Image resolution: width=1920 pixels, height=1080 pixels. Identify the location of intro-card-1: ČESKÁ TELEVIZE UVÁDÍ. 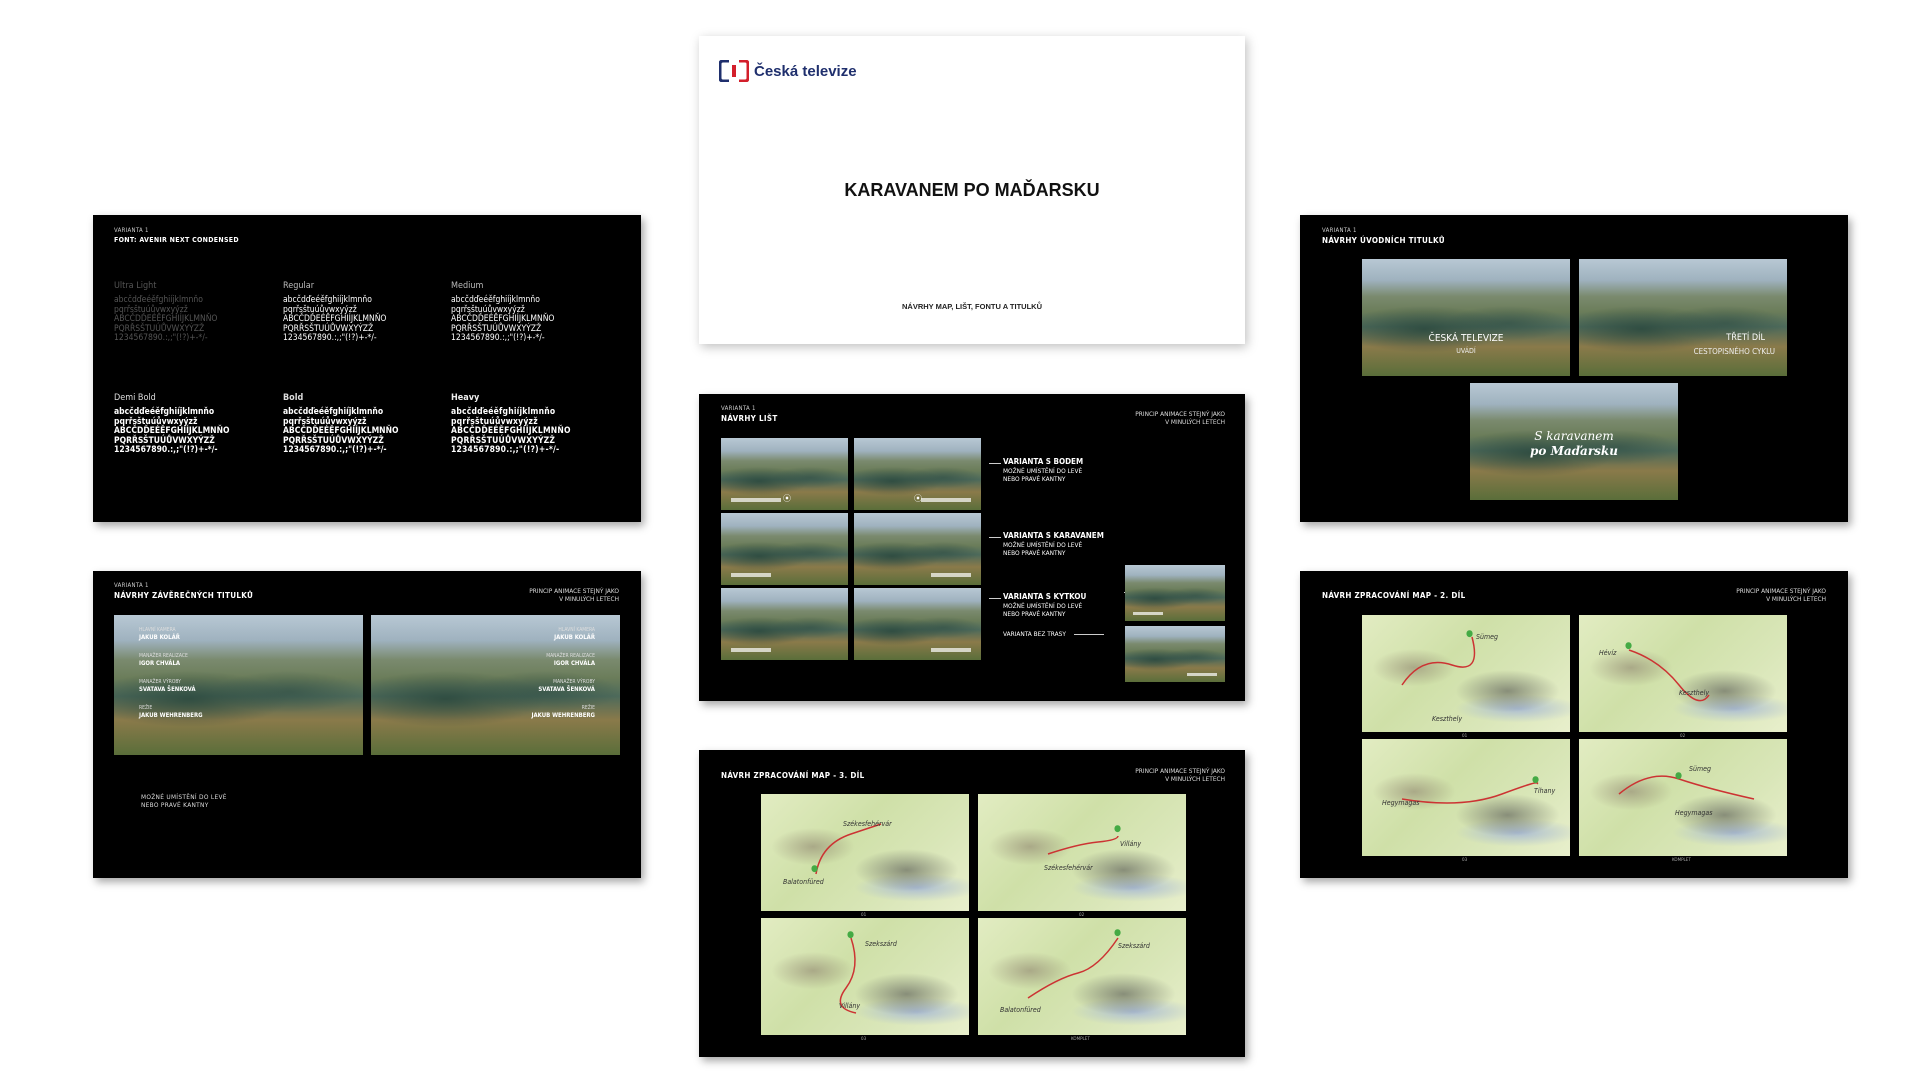
(1466, 317).